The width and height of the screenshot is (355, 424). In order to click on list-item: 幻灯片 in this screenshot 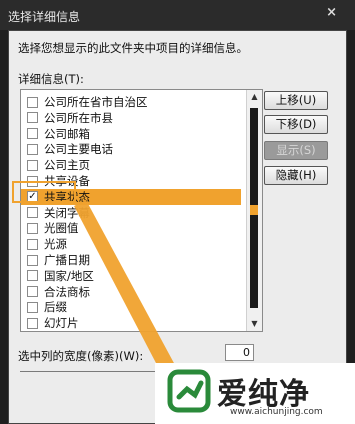, I will do `click(131, 323)`.